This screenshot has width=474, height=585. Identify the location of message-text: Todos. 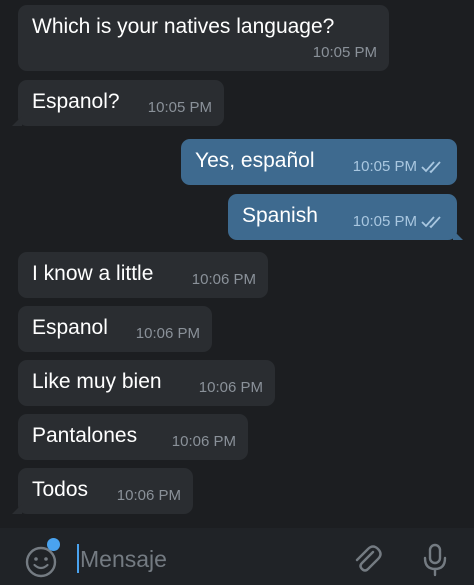
(60, 489).